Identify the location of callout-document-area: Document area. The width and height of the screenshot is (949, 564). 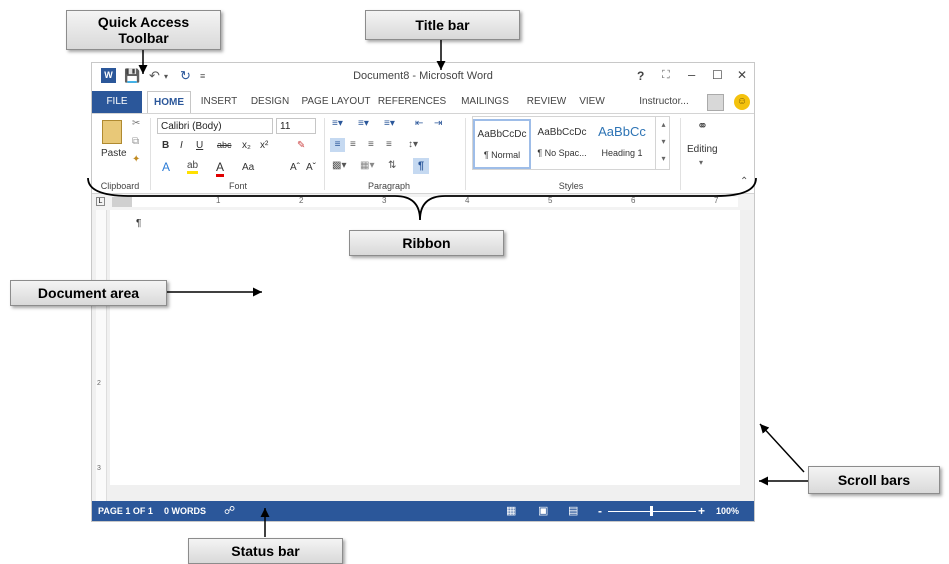
(88, 293).